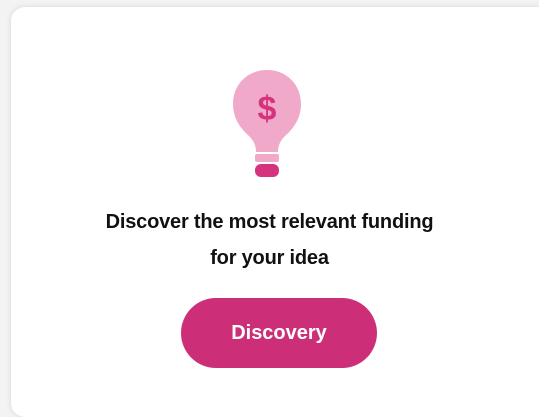  What do you see at coordinates (269, 258) in the screenshot?
I see `headline-line-2: for your idea` at bounding box center [269, 258].